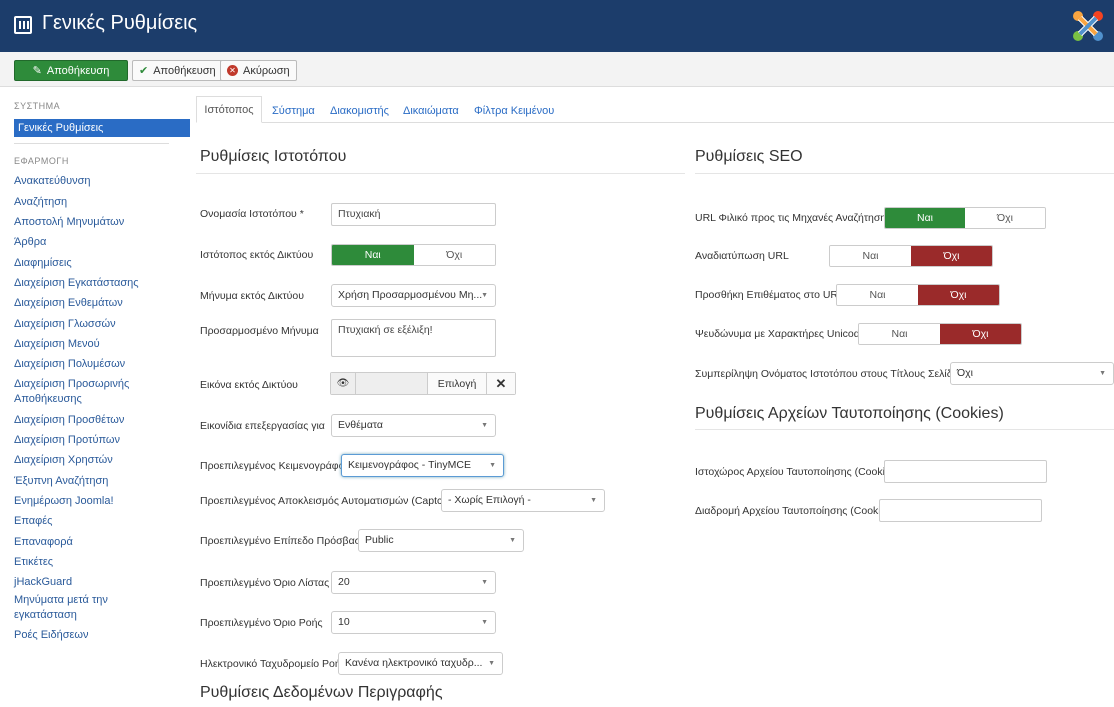 The height and width of the screenshot is (707, 1114). What do you see at coordinates (413, 295) in the screenshot?
I see `offline-message-select: Χρήση Προσαρμοσμένου Μη... ▼` at bounding box center [413, 295].